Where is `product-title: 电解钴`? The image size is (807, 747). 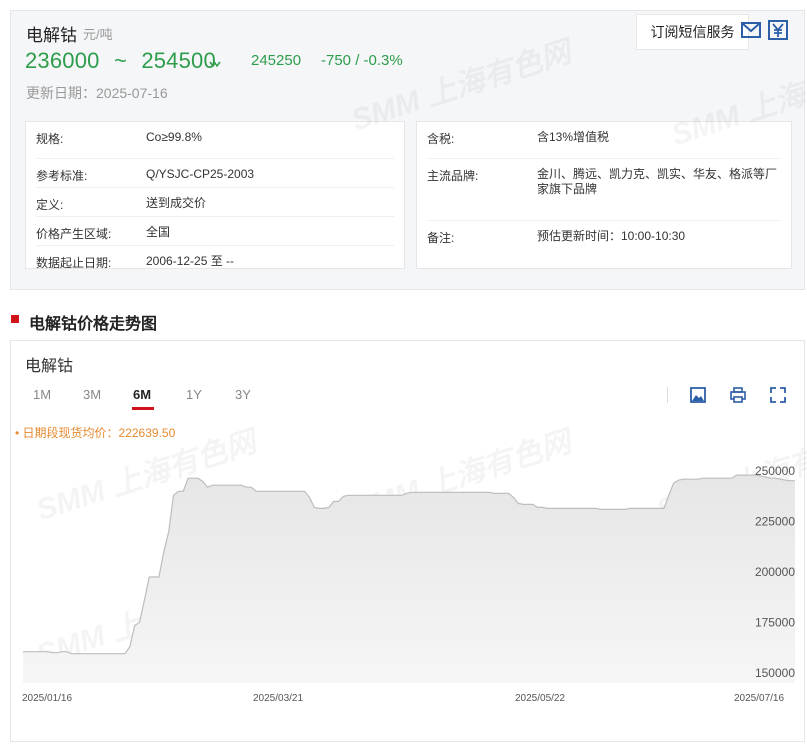
product-title: 电解钴 is located at coordinates (51, 35).